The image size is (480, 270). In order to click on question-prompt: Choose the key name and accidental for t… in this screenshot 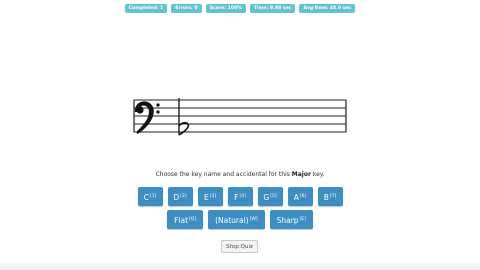, I will do `click(240, 174)`.